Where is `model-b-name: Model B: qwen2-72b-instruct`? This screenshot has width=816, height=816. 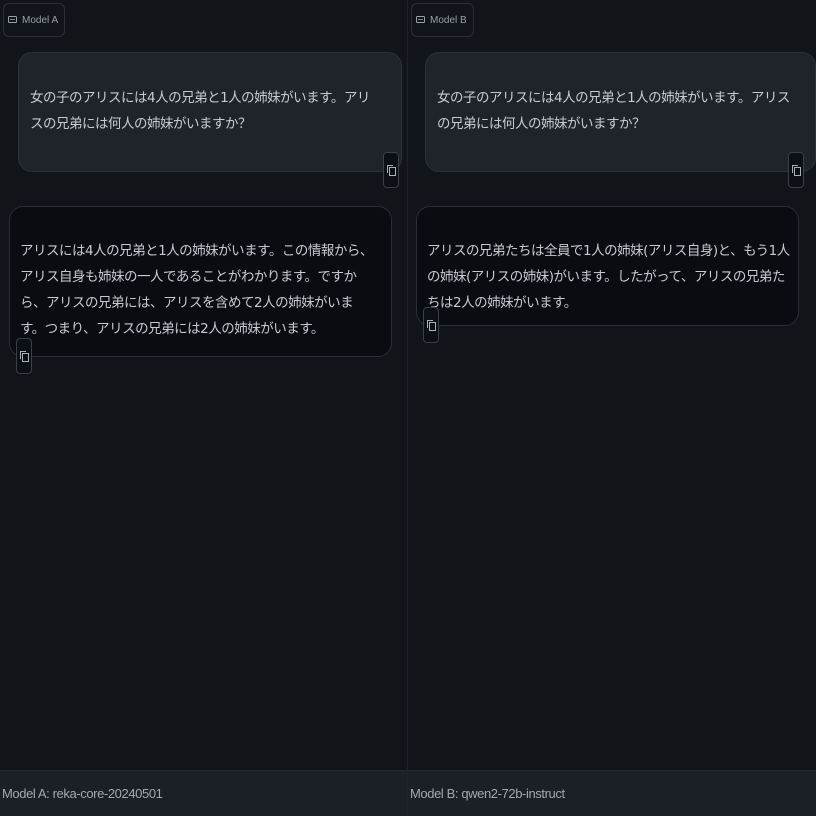
model-b-name: Model B: qwen2-72b-instruct is located at coordinates (487, 793).